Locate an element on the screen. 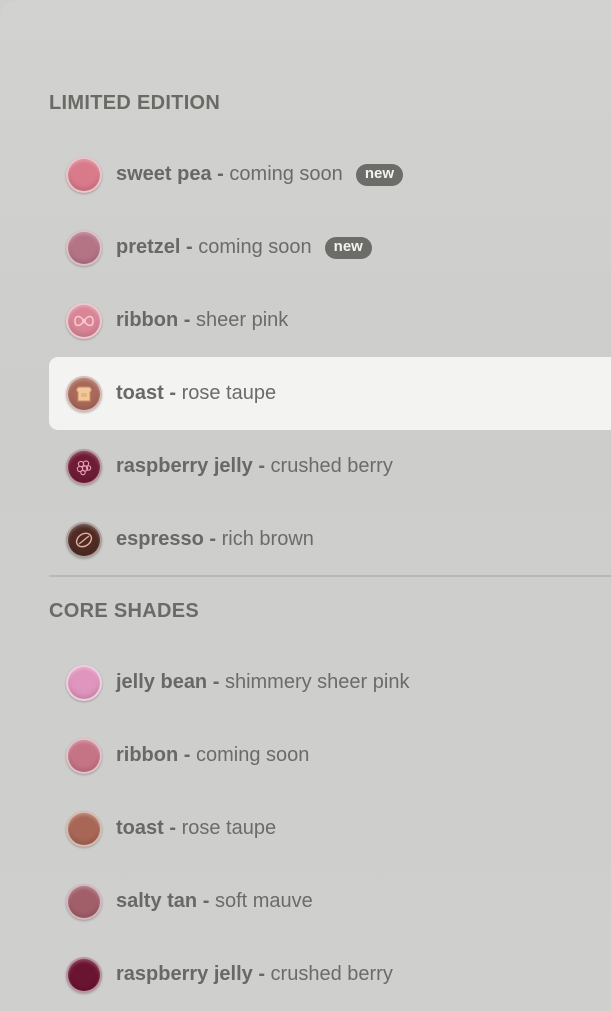  core-shades-heading: CORE SHADES is located at coordinates (124, 611).